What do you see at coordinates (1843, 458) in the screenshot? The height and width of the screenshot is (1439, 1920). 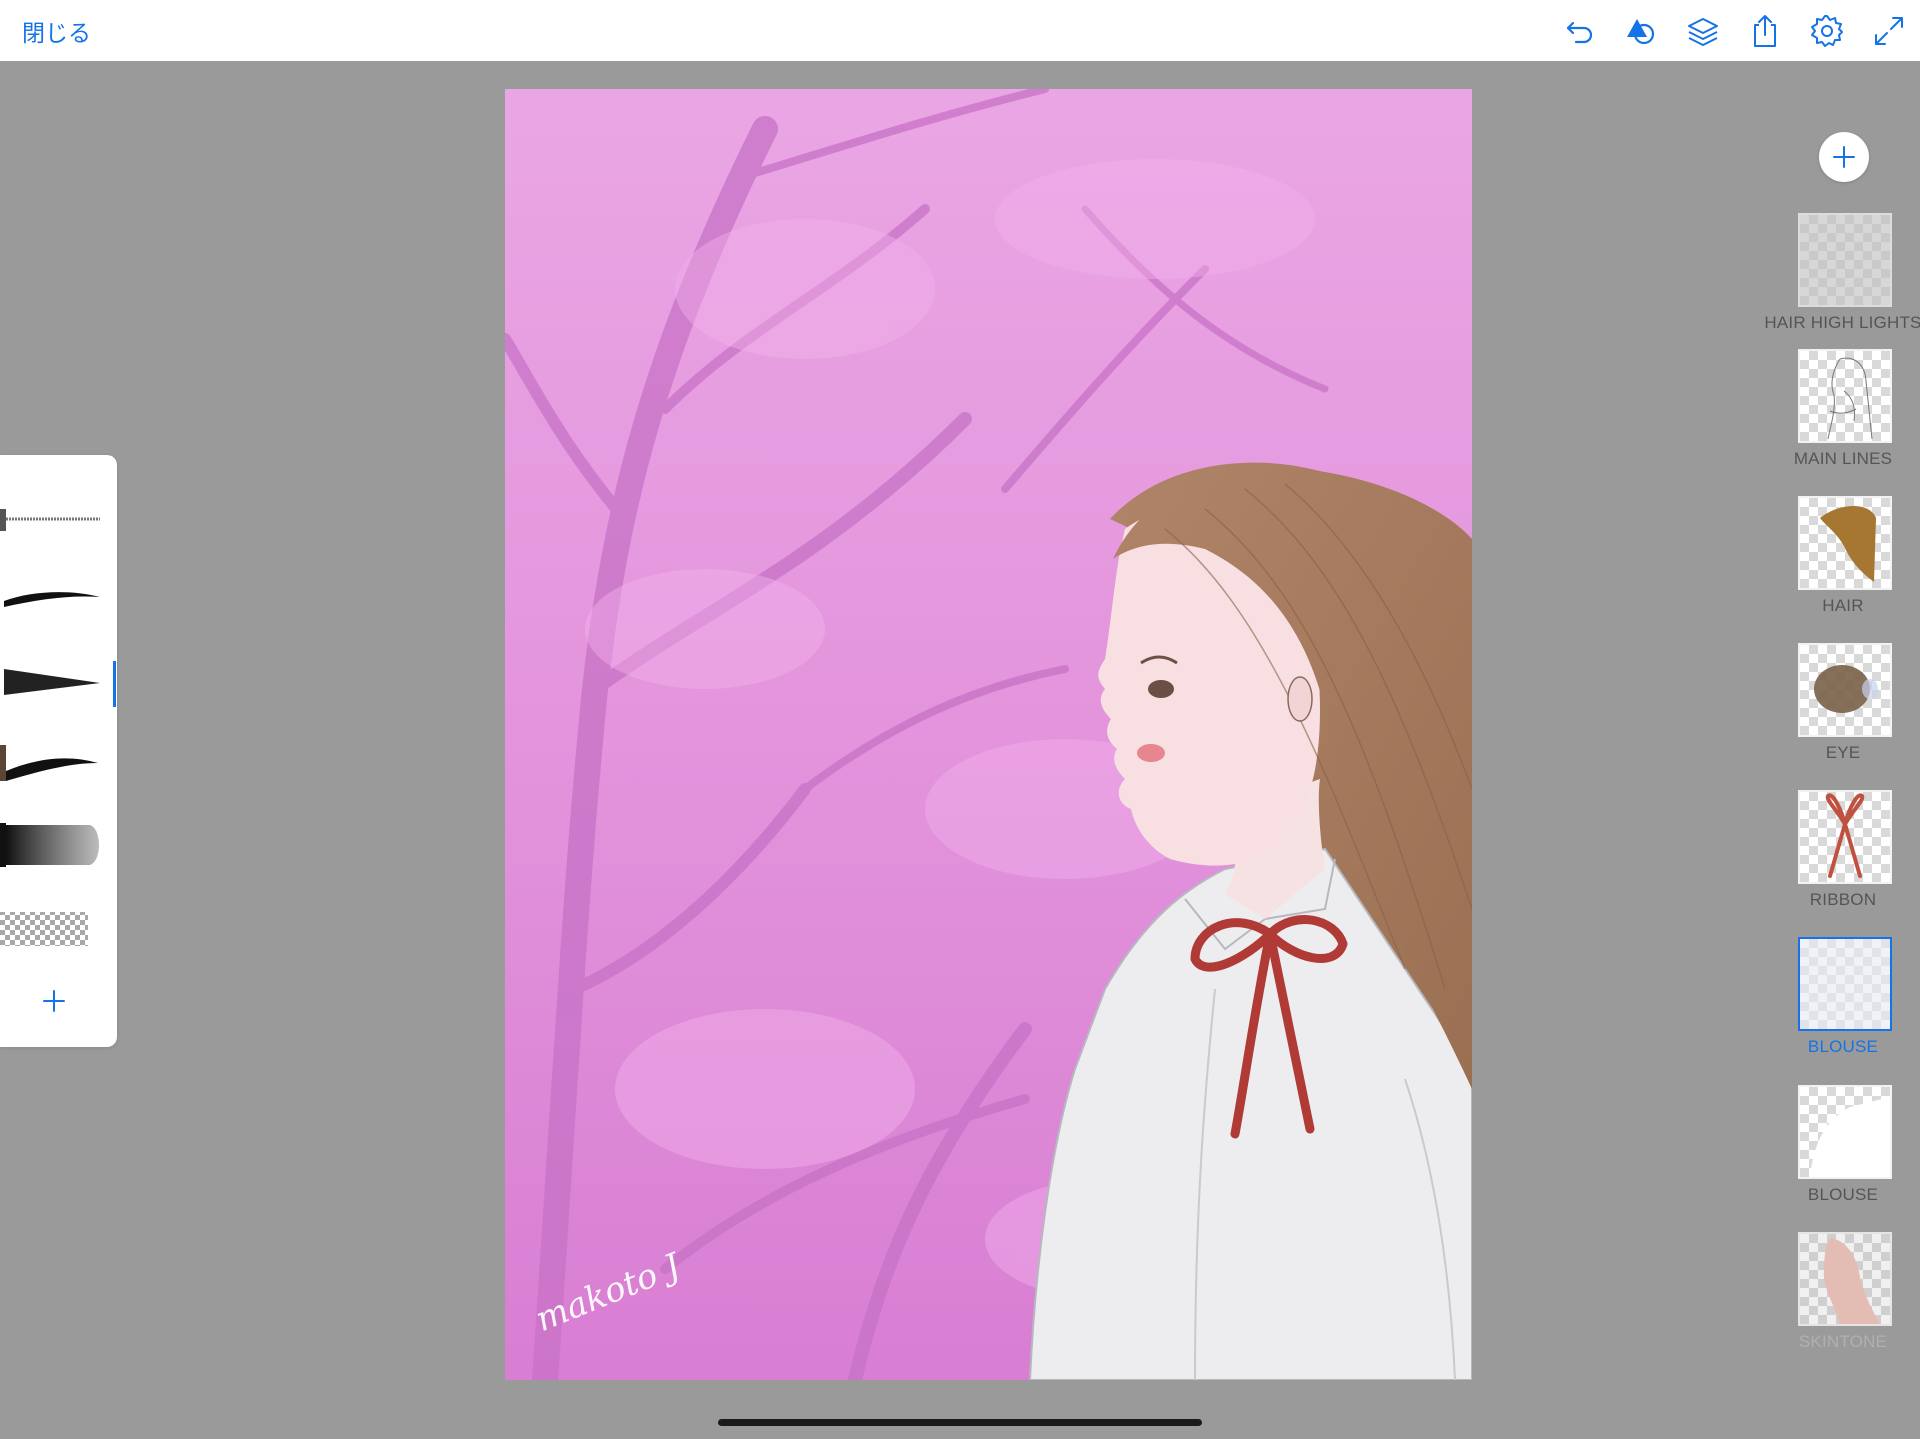 I see `layer-label: MAIN LINES` at bounding box center [1843, 458].